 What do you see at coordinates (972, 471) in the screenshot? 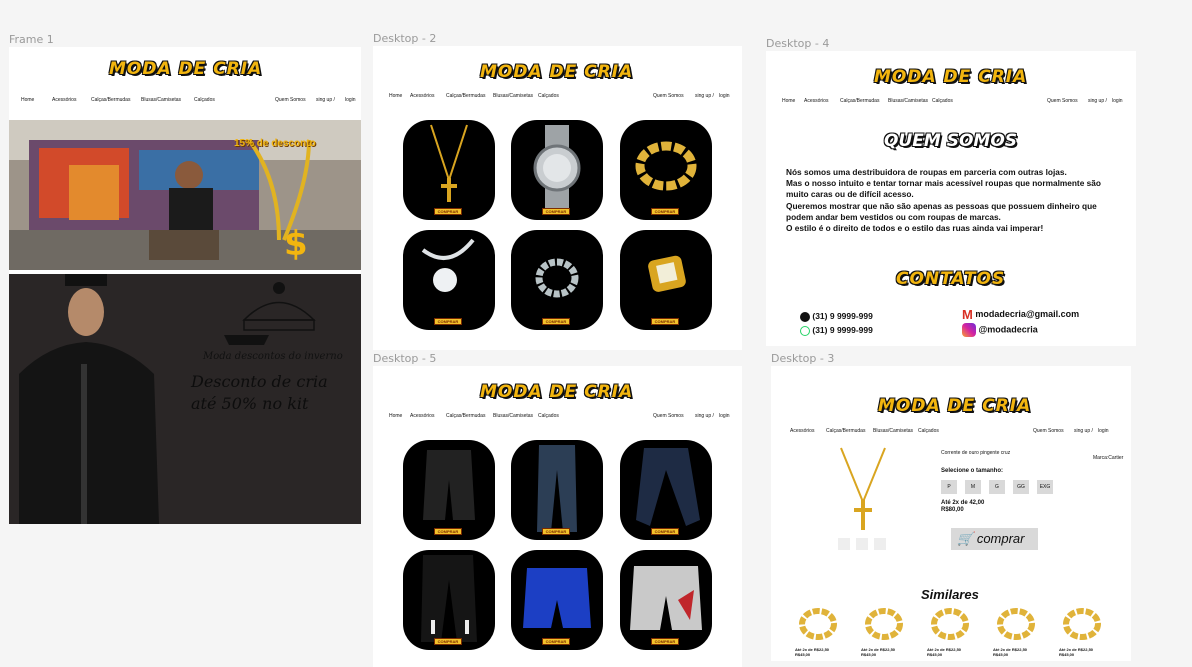
I see `size-label: Selecione o tamanho:` at bounding box center [972, 471].